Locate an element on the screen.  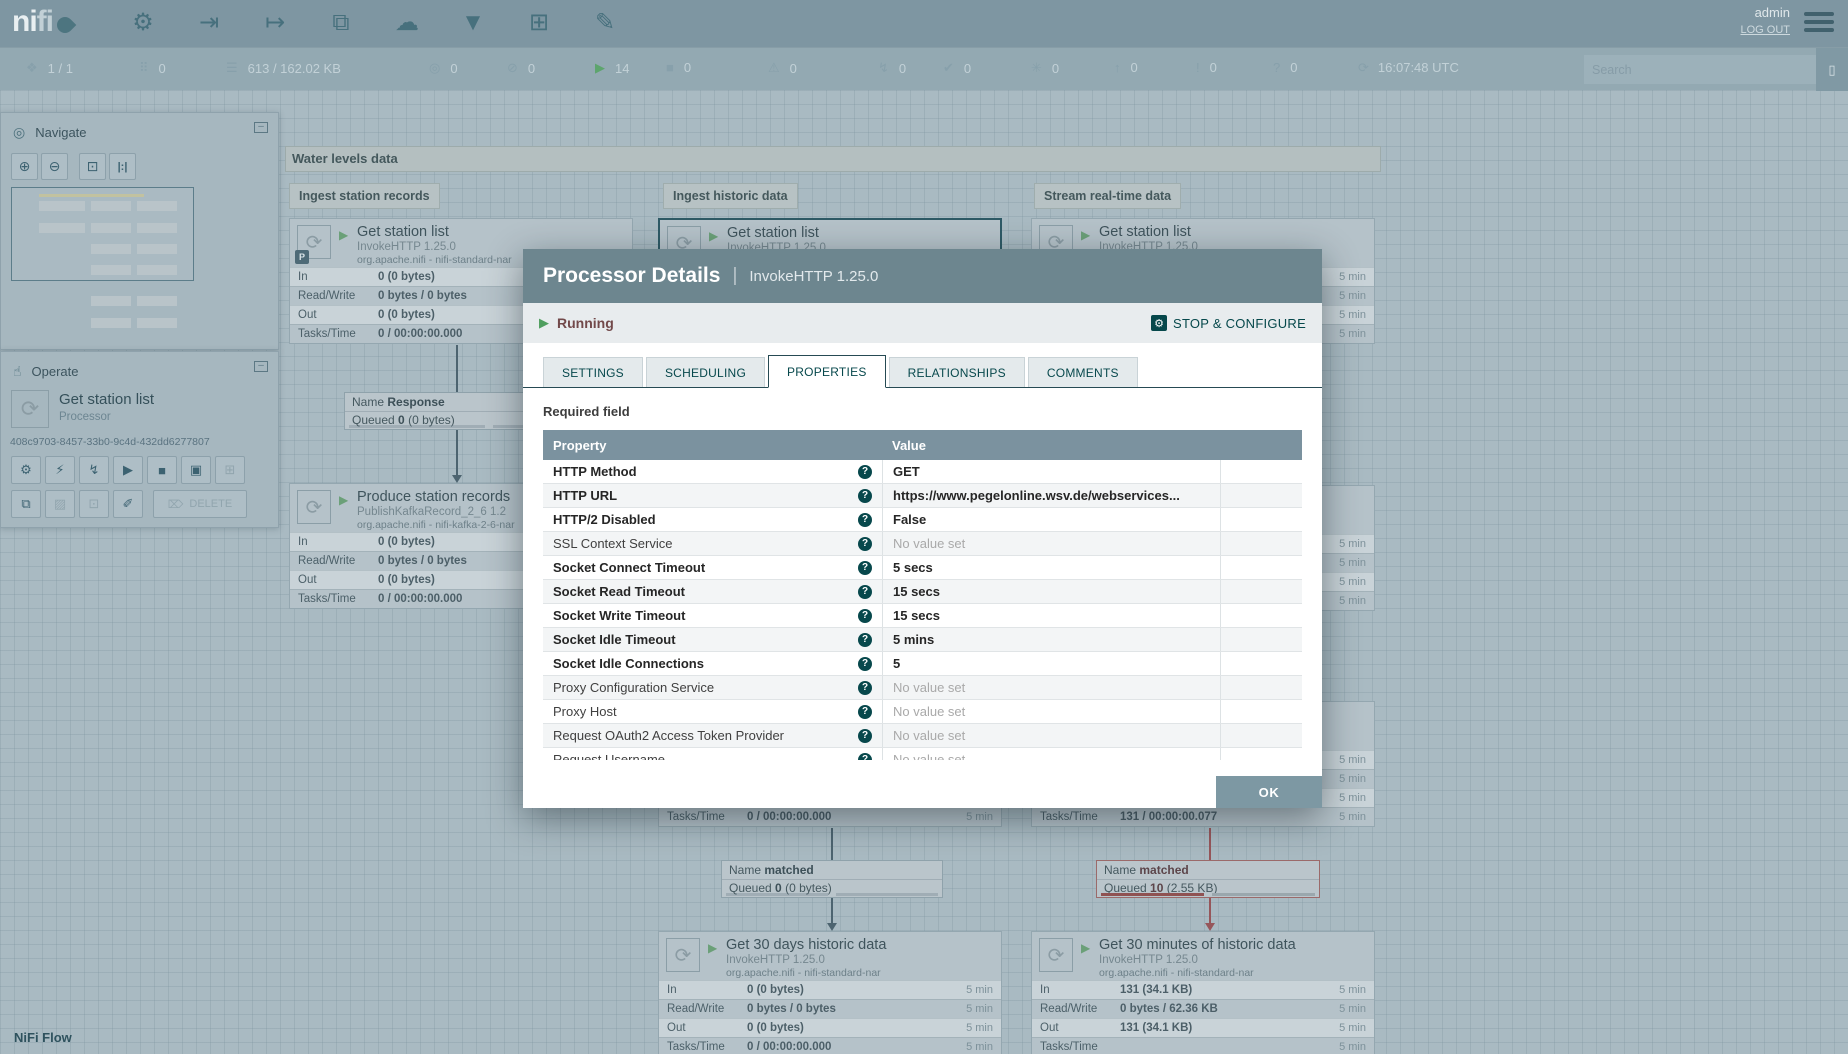
refresh-icon: ⟳ is located at coordinates (1363, 68).